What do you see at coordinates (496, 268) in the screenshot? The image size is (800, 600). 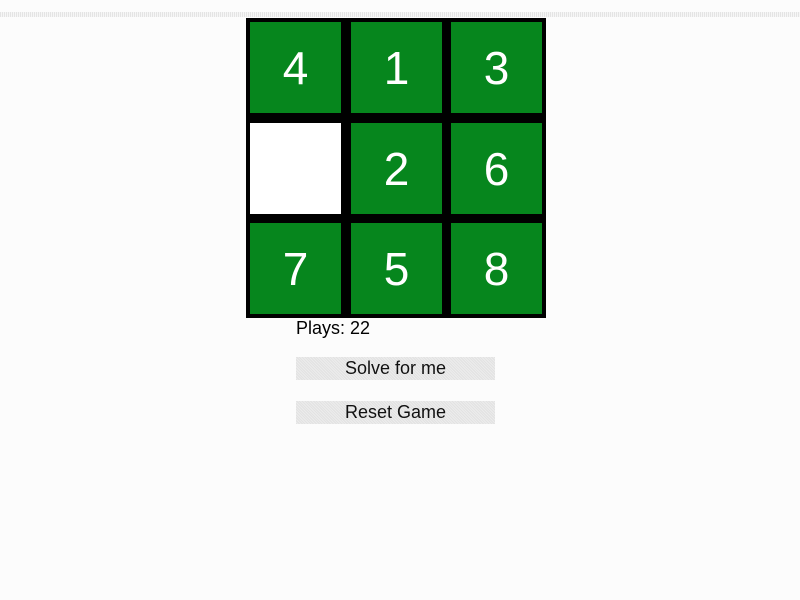 I see `tile-9: 8` at bounding box center [496, 268].